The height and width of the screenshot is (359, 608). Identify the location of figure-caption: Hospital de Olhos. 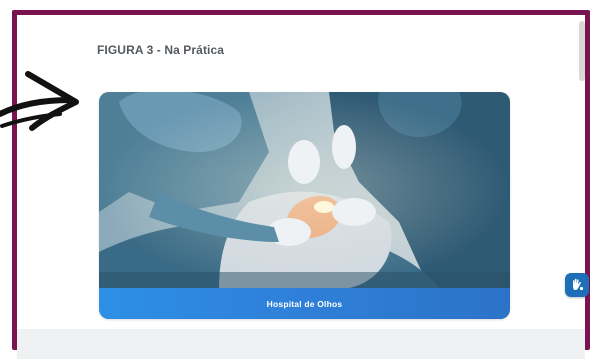
(304, 303).